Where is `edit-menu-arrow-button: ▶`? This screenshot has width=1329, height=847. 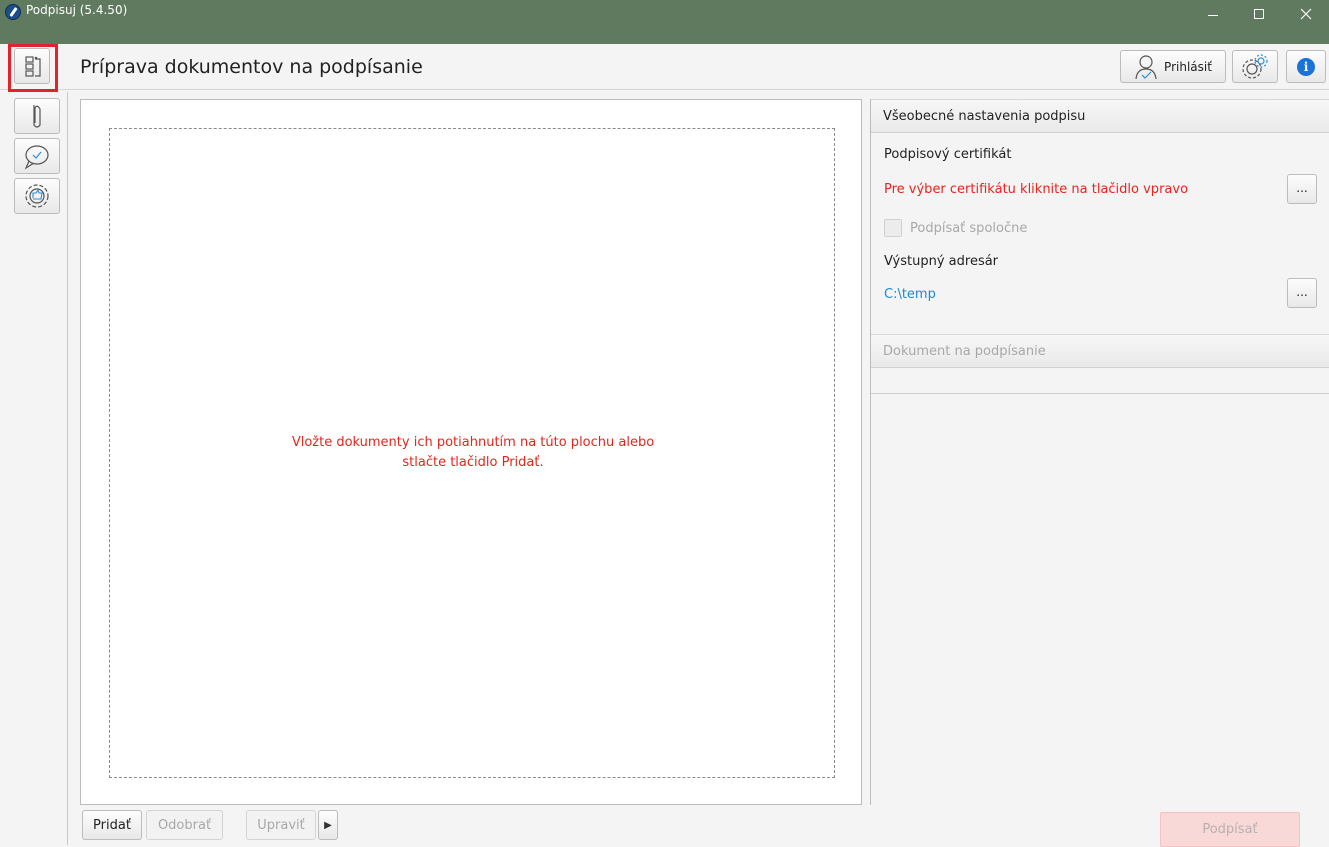 edit-menu-arrow-button: ▶ is located at coordinates (328, 825).